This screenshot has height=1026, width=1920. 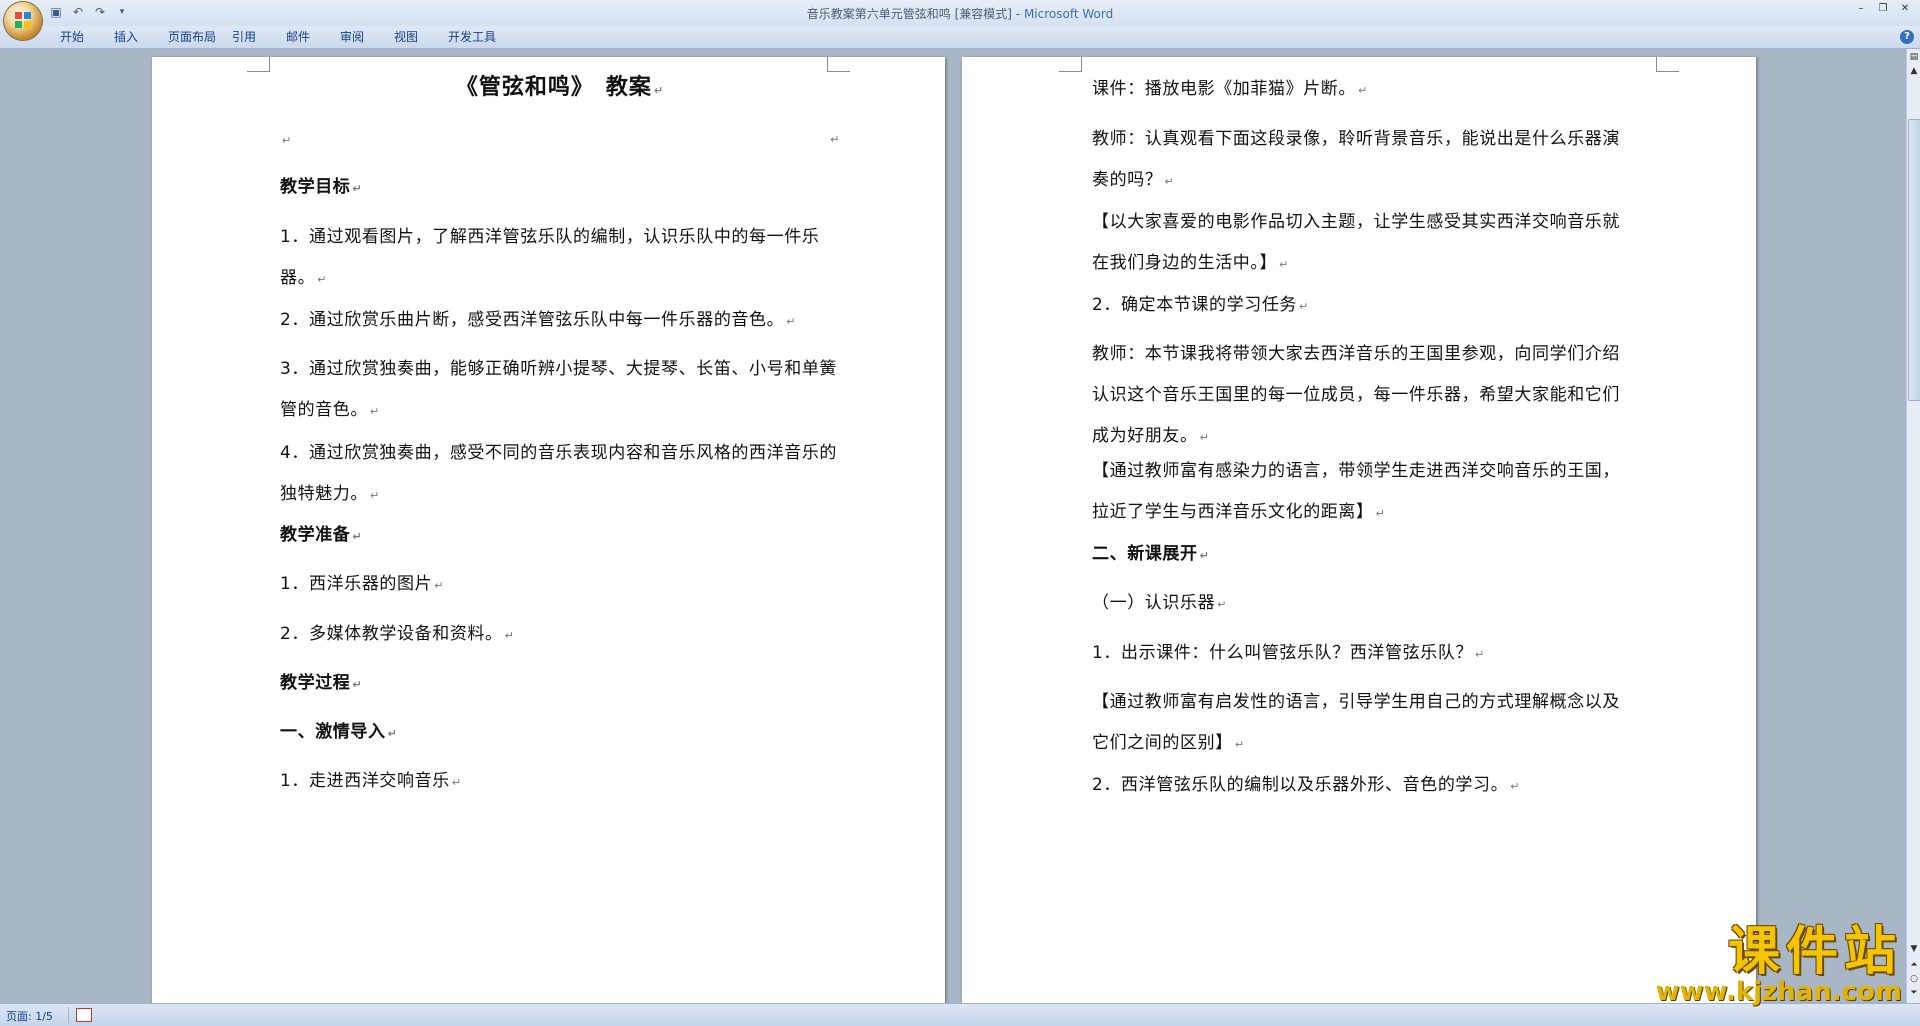 I want to click on window-controls: – ❐ ✕, so click(x=1883, y=9).